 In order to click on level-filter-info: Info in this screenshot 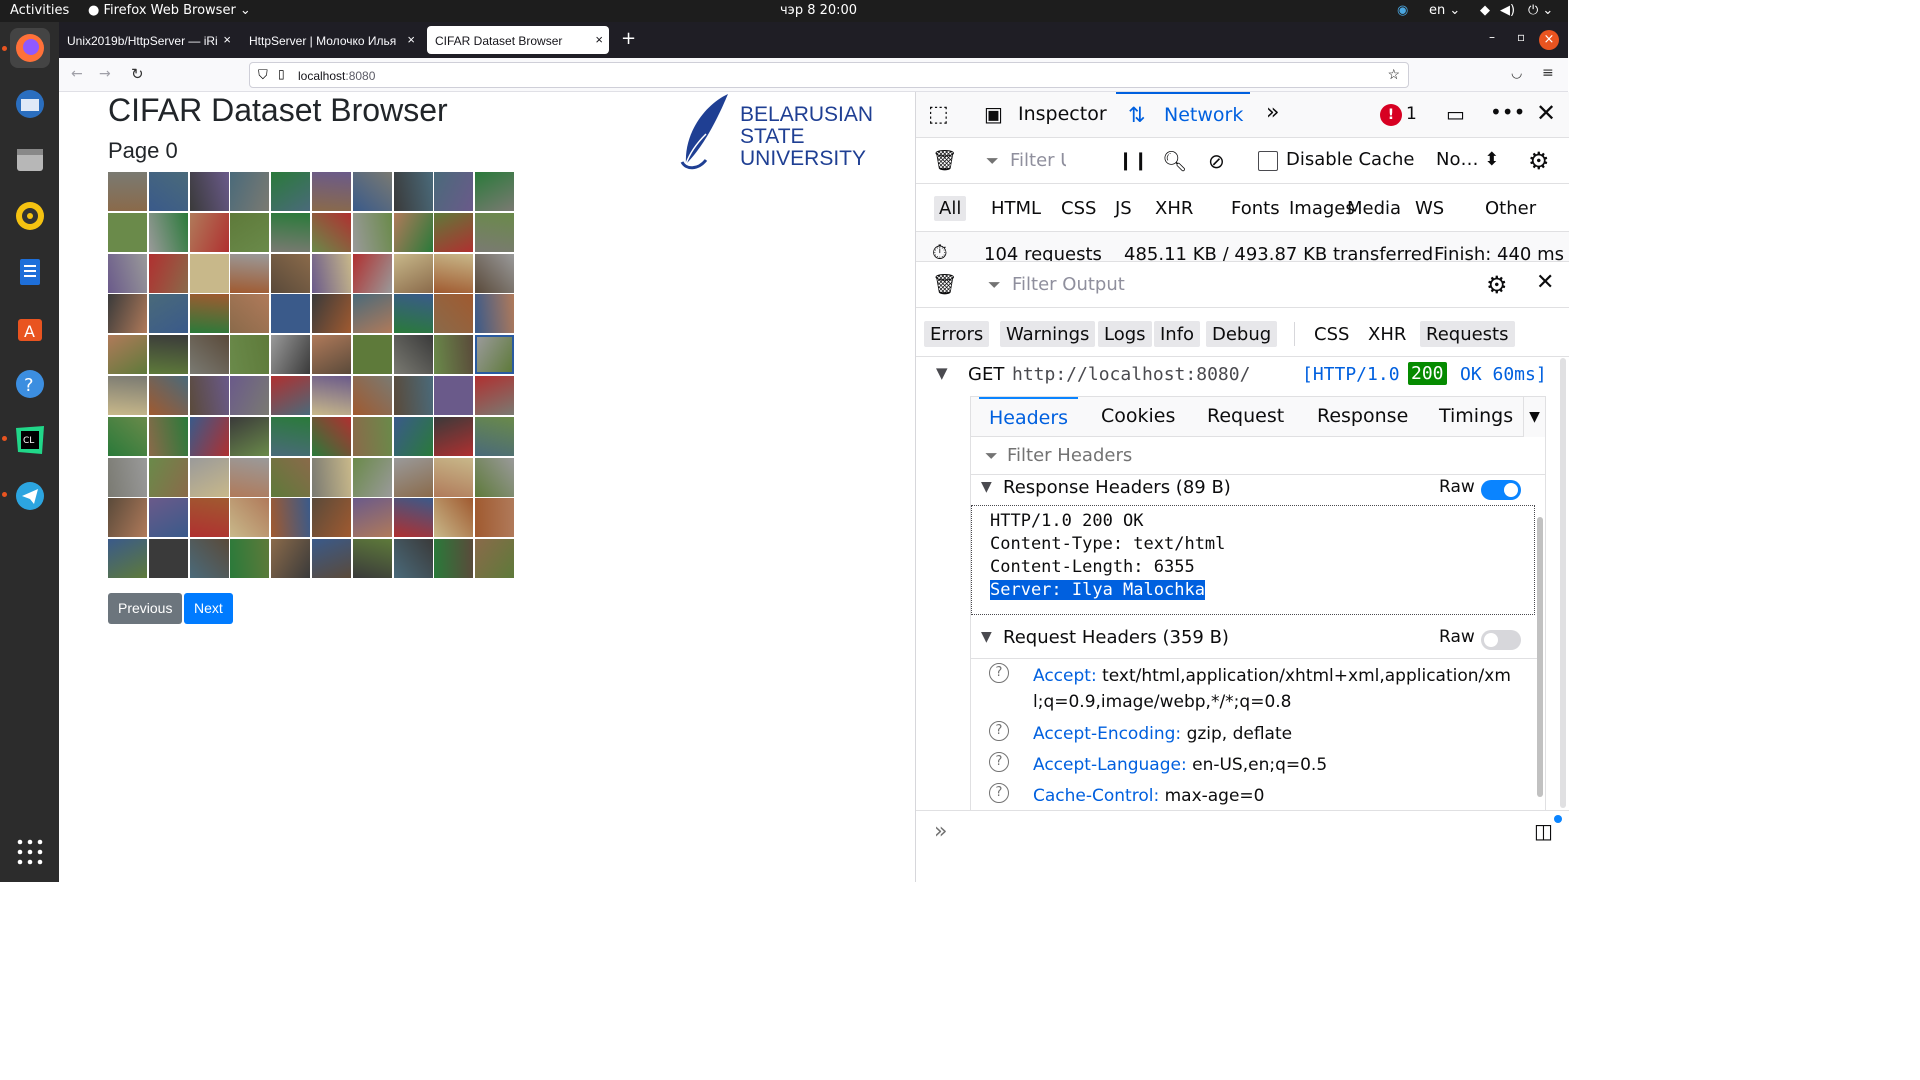, I will do `click(1177, 334)`.